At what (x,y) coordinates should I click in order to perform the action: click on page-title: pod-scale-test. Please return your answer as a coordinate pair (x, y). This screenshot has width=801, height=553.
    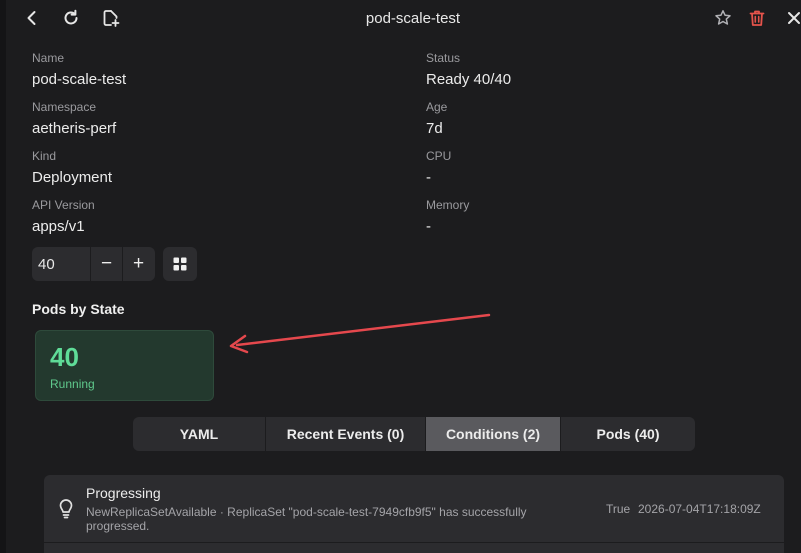
    Looking at the image, I should click on (413, 18).